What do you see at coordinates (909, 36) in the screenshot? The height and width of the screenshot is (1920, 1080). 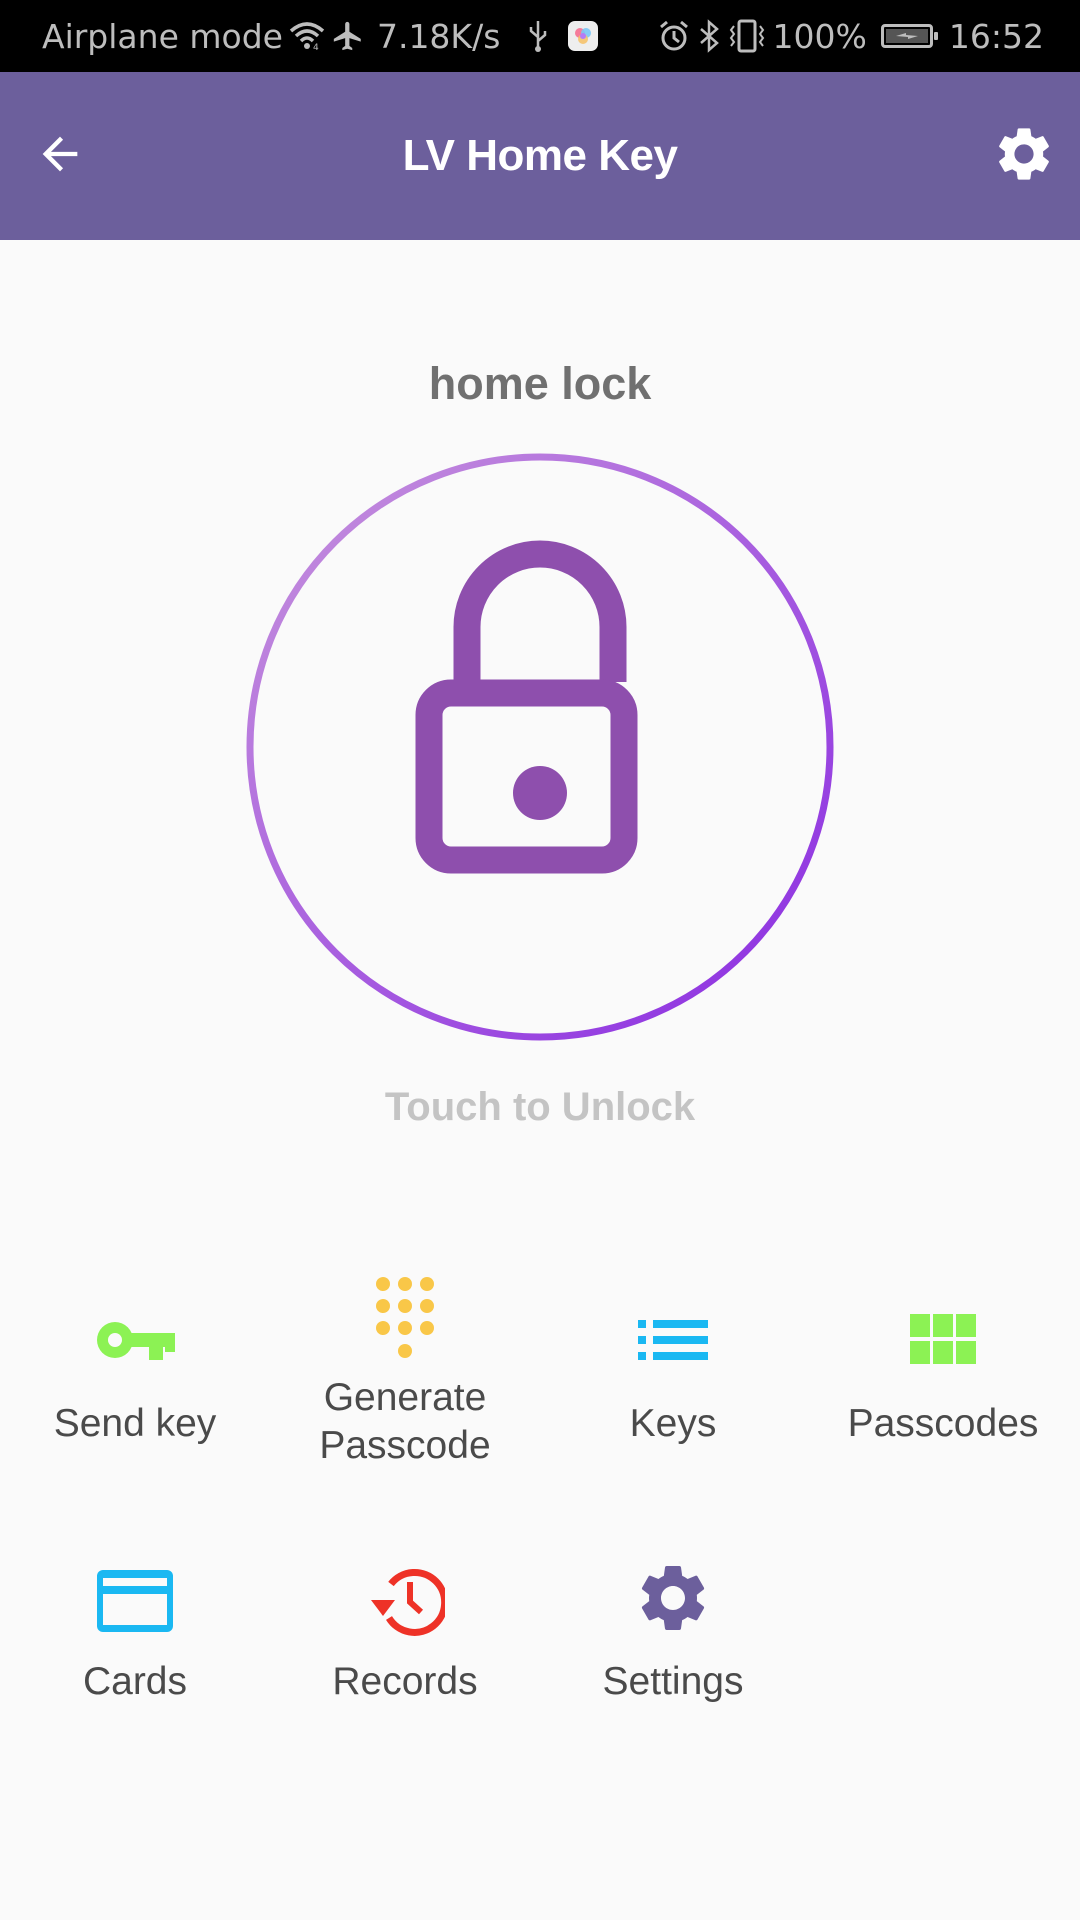 I see `battery-charging-icon` at bounding box center [909, 36].